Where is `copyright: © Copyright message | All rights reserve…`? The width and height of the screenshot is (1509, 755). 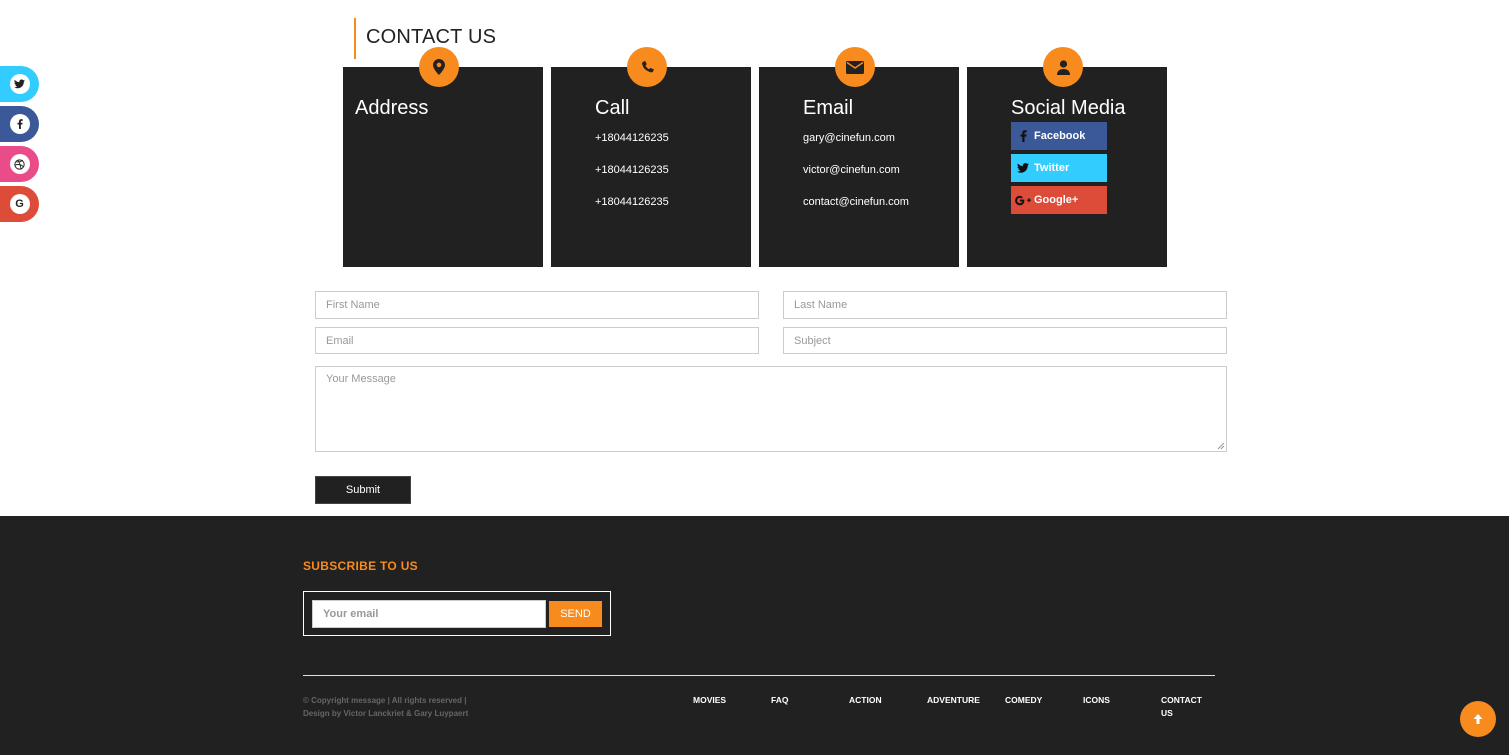 copyright: © Copyright message | All rights reserve… is located at coordinates (385, 707).